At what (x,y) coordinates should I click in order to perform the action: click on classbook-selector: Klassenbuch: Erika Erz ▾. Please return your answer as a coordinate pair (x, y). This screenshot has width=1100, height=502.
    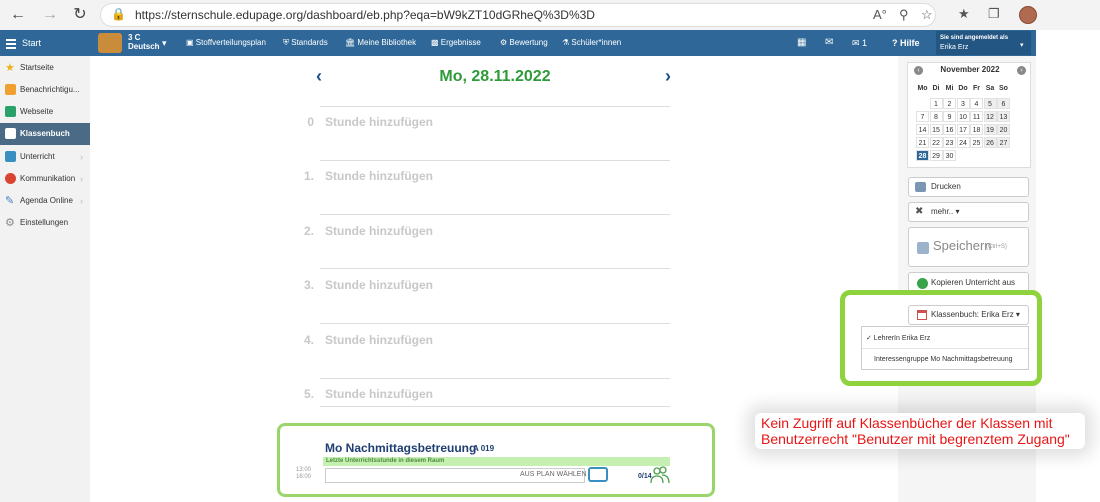
    Looking at the image, I should click on (968, 315).